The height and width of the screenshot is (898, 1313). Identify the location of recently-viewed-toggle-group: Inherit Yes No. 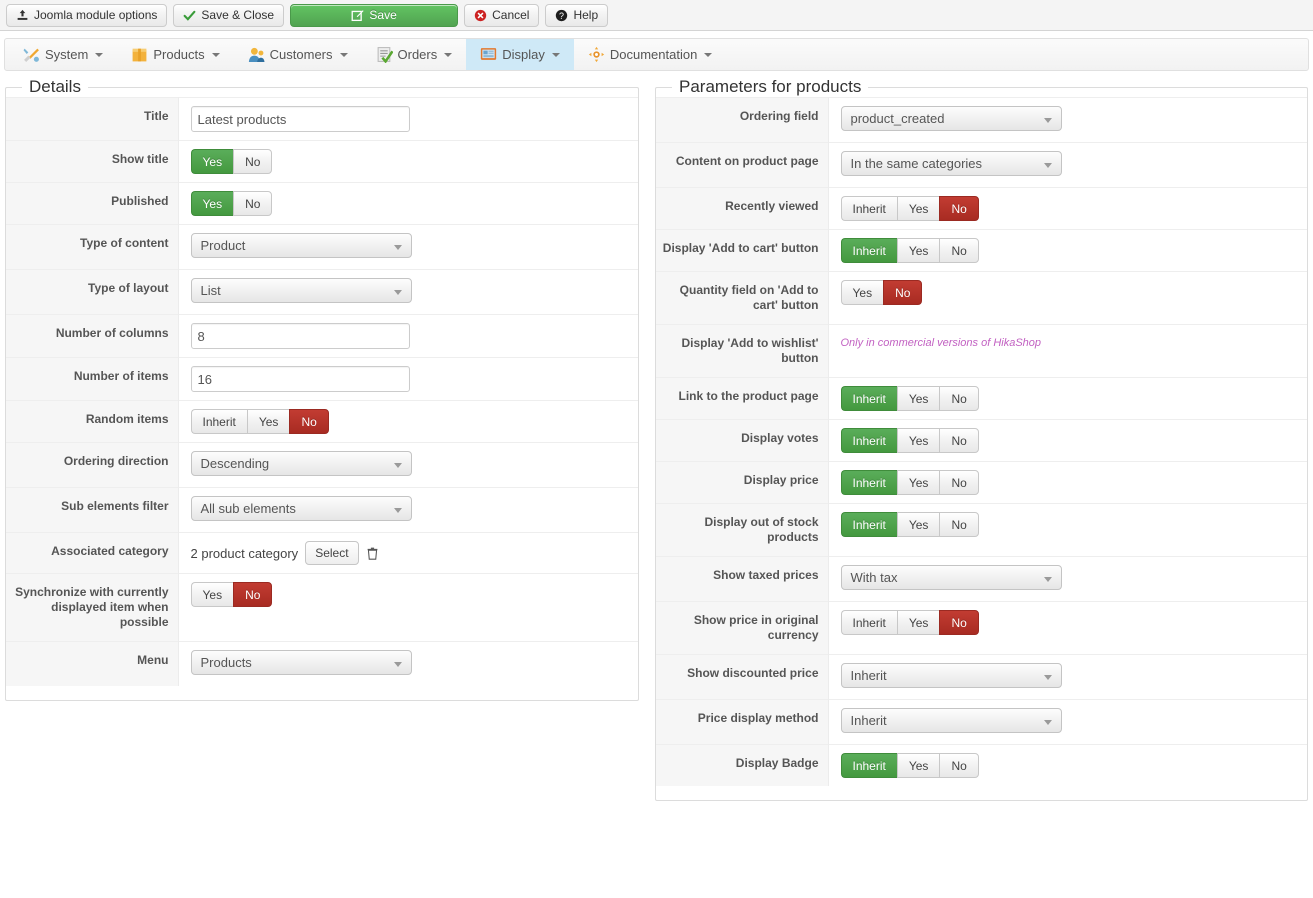
(909, 208).